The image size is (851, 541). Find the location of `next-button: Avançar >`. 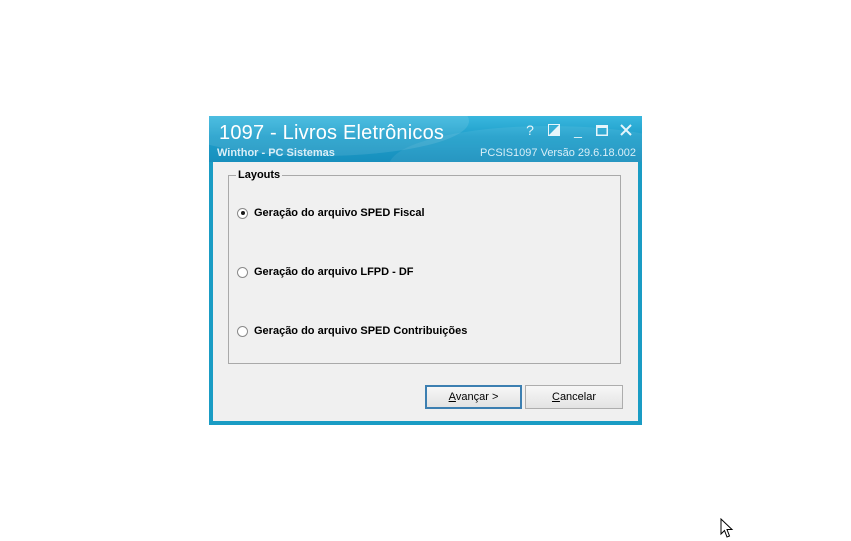

next-button: Avançar > is located at coordinates (473, 397).